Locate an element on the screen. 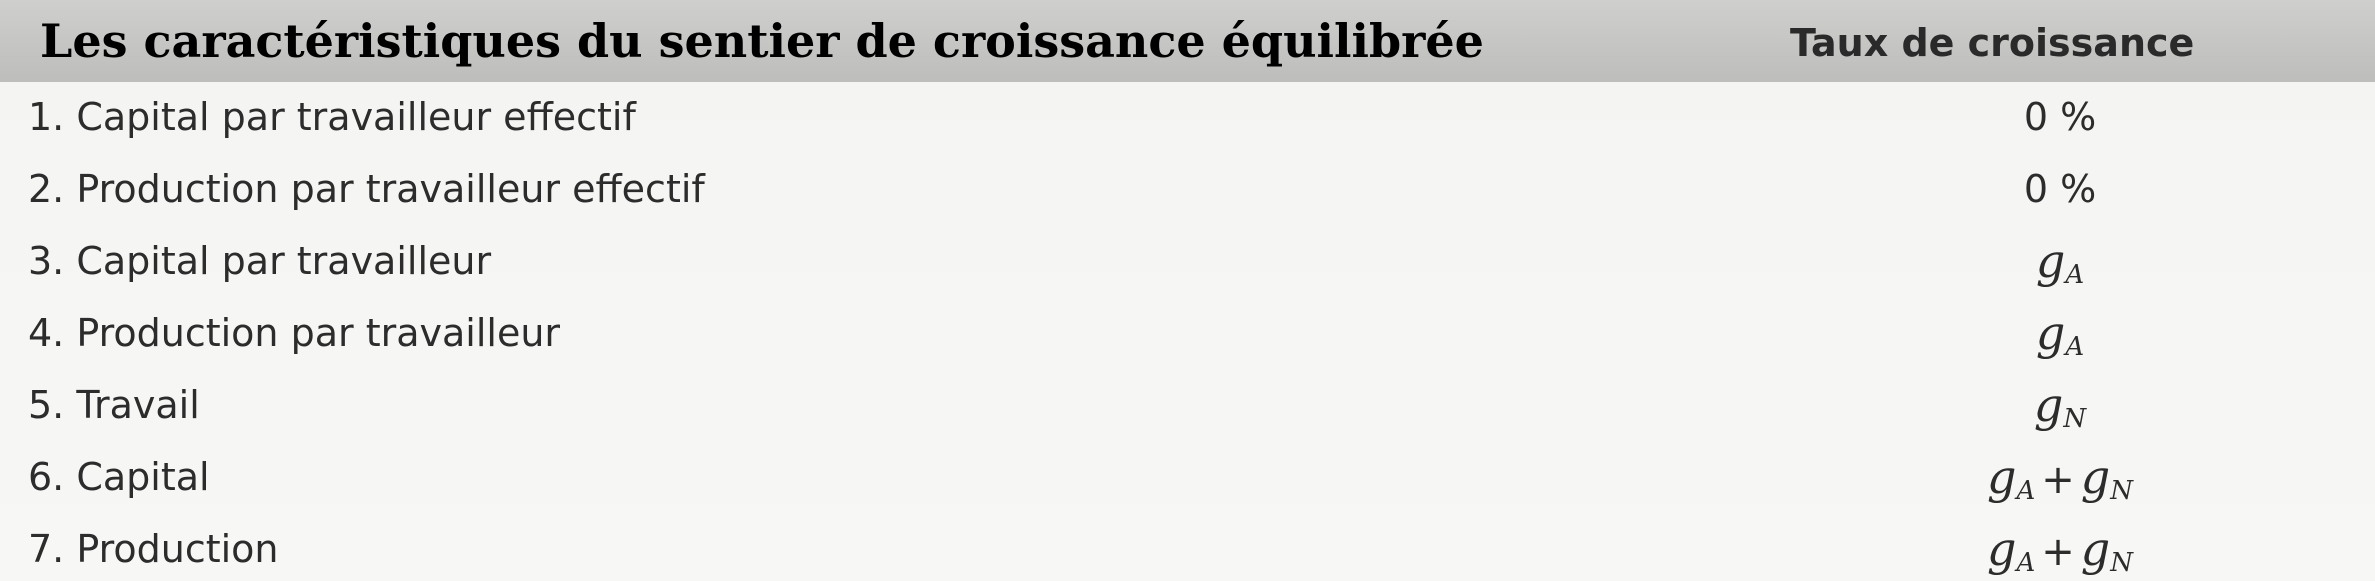 This screenshot has height=581, width=2375. table-row: 7. Production gA + gN is located at coordinates (1187, 547).